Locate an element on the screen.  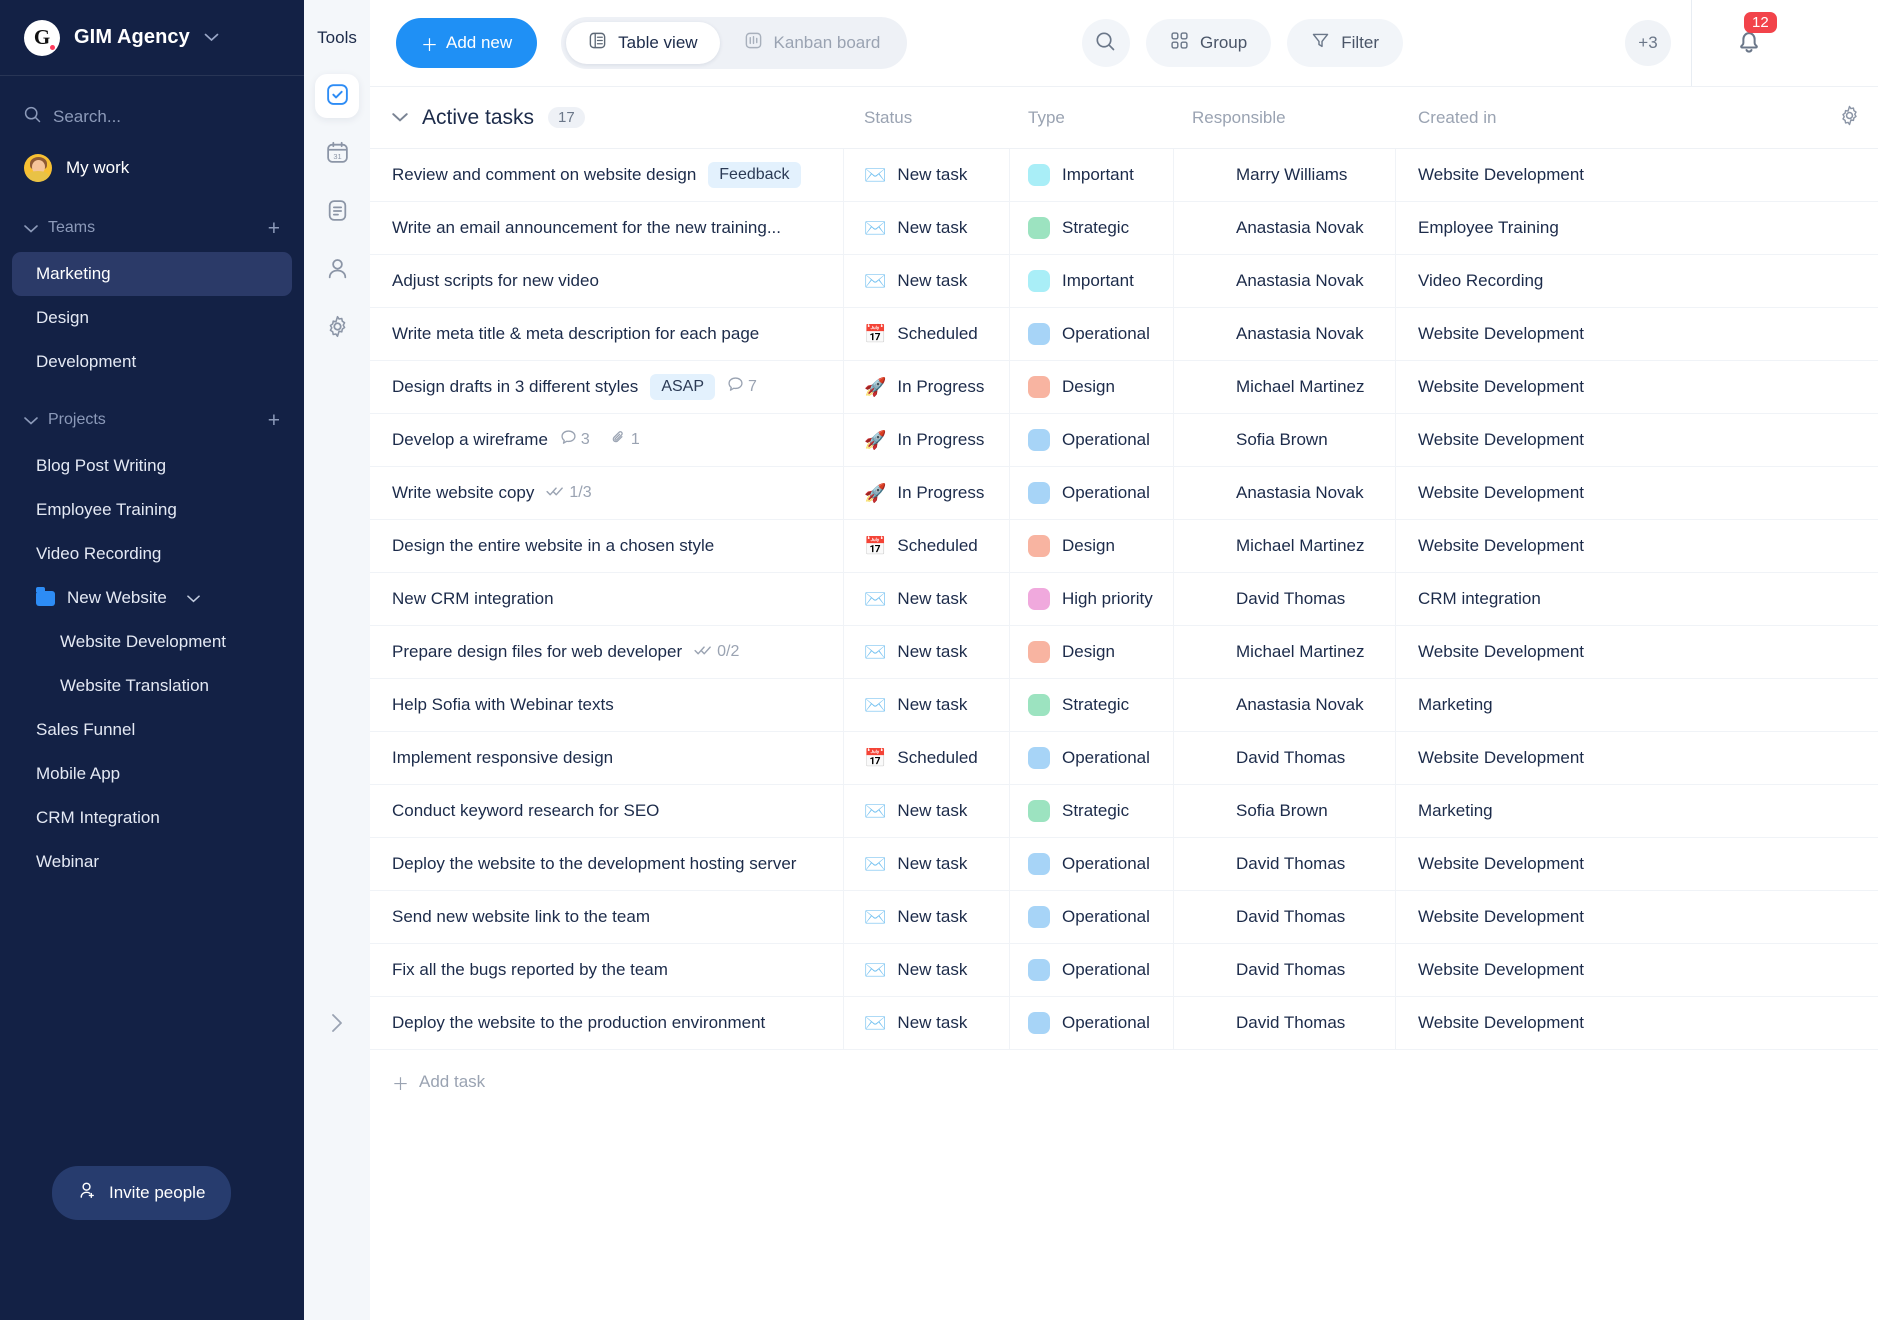
task-name-cell: New CRM integration is located at coordinates (607, 599).